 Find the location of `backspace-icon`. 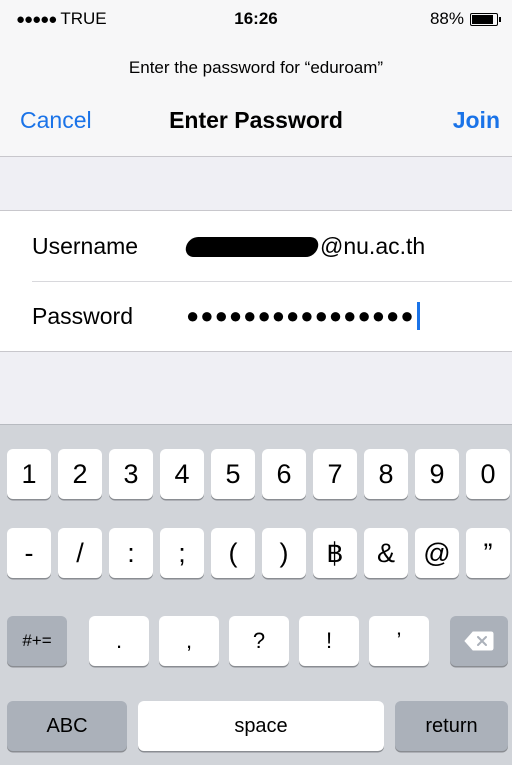

backspace-icon is located at coordinates (479, 641).